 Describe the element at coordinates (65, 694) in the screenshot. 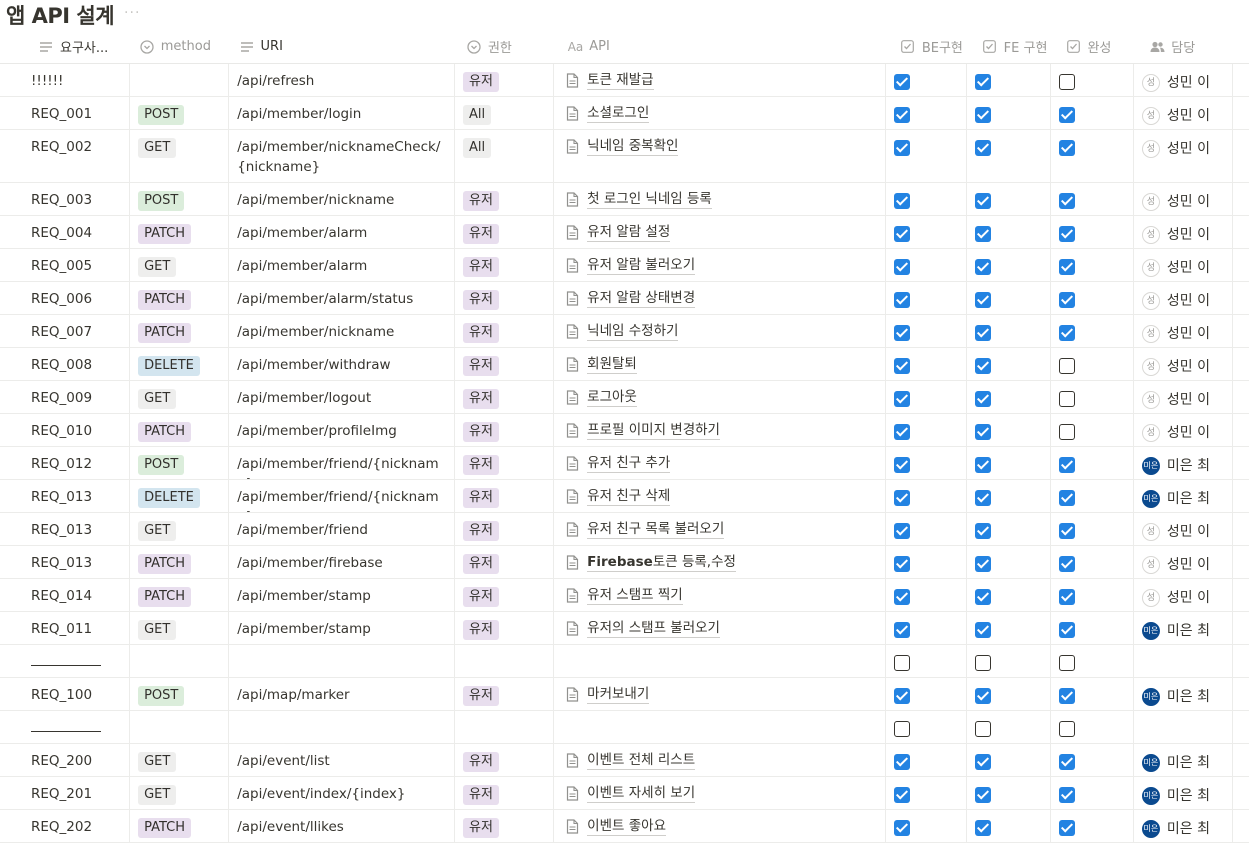

I see `req-cell: REQ_100` at that location.